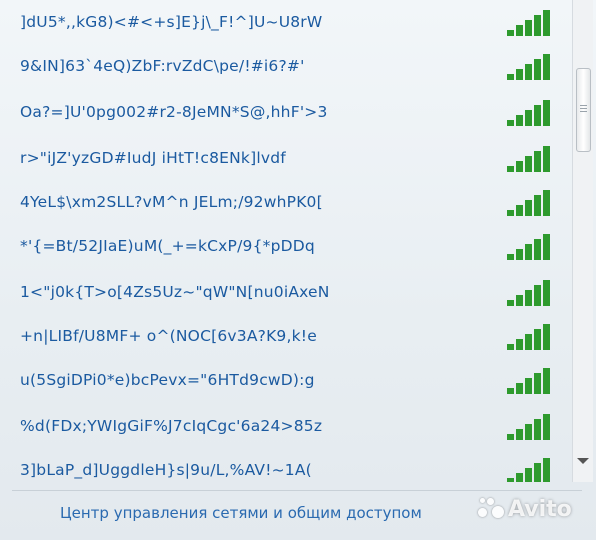 The image size is (596, 540). I want to click on network-ssid: 4YeL$\xm2SLL?vM^n JELm;/92whPK0[, so click(171, 202).